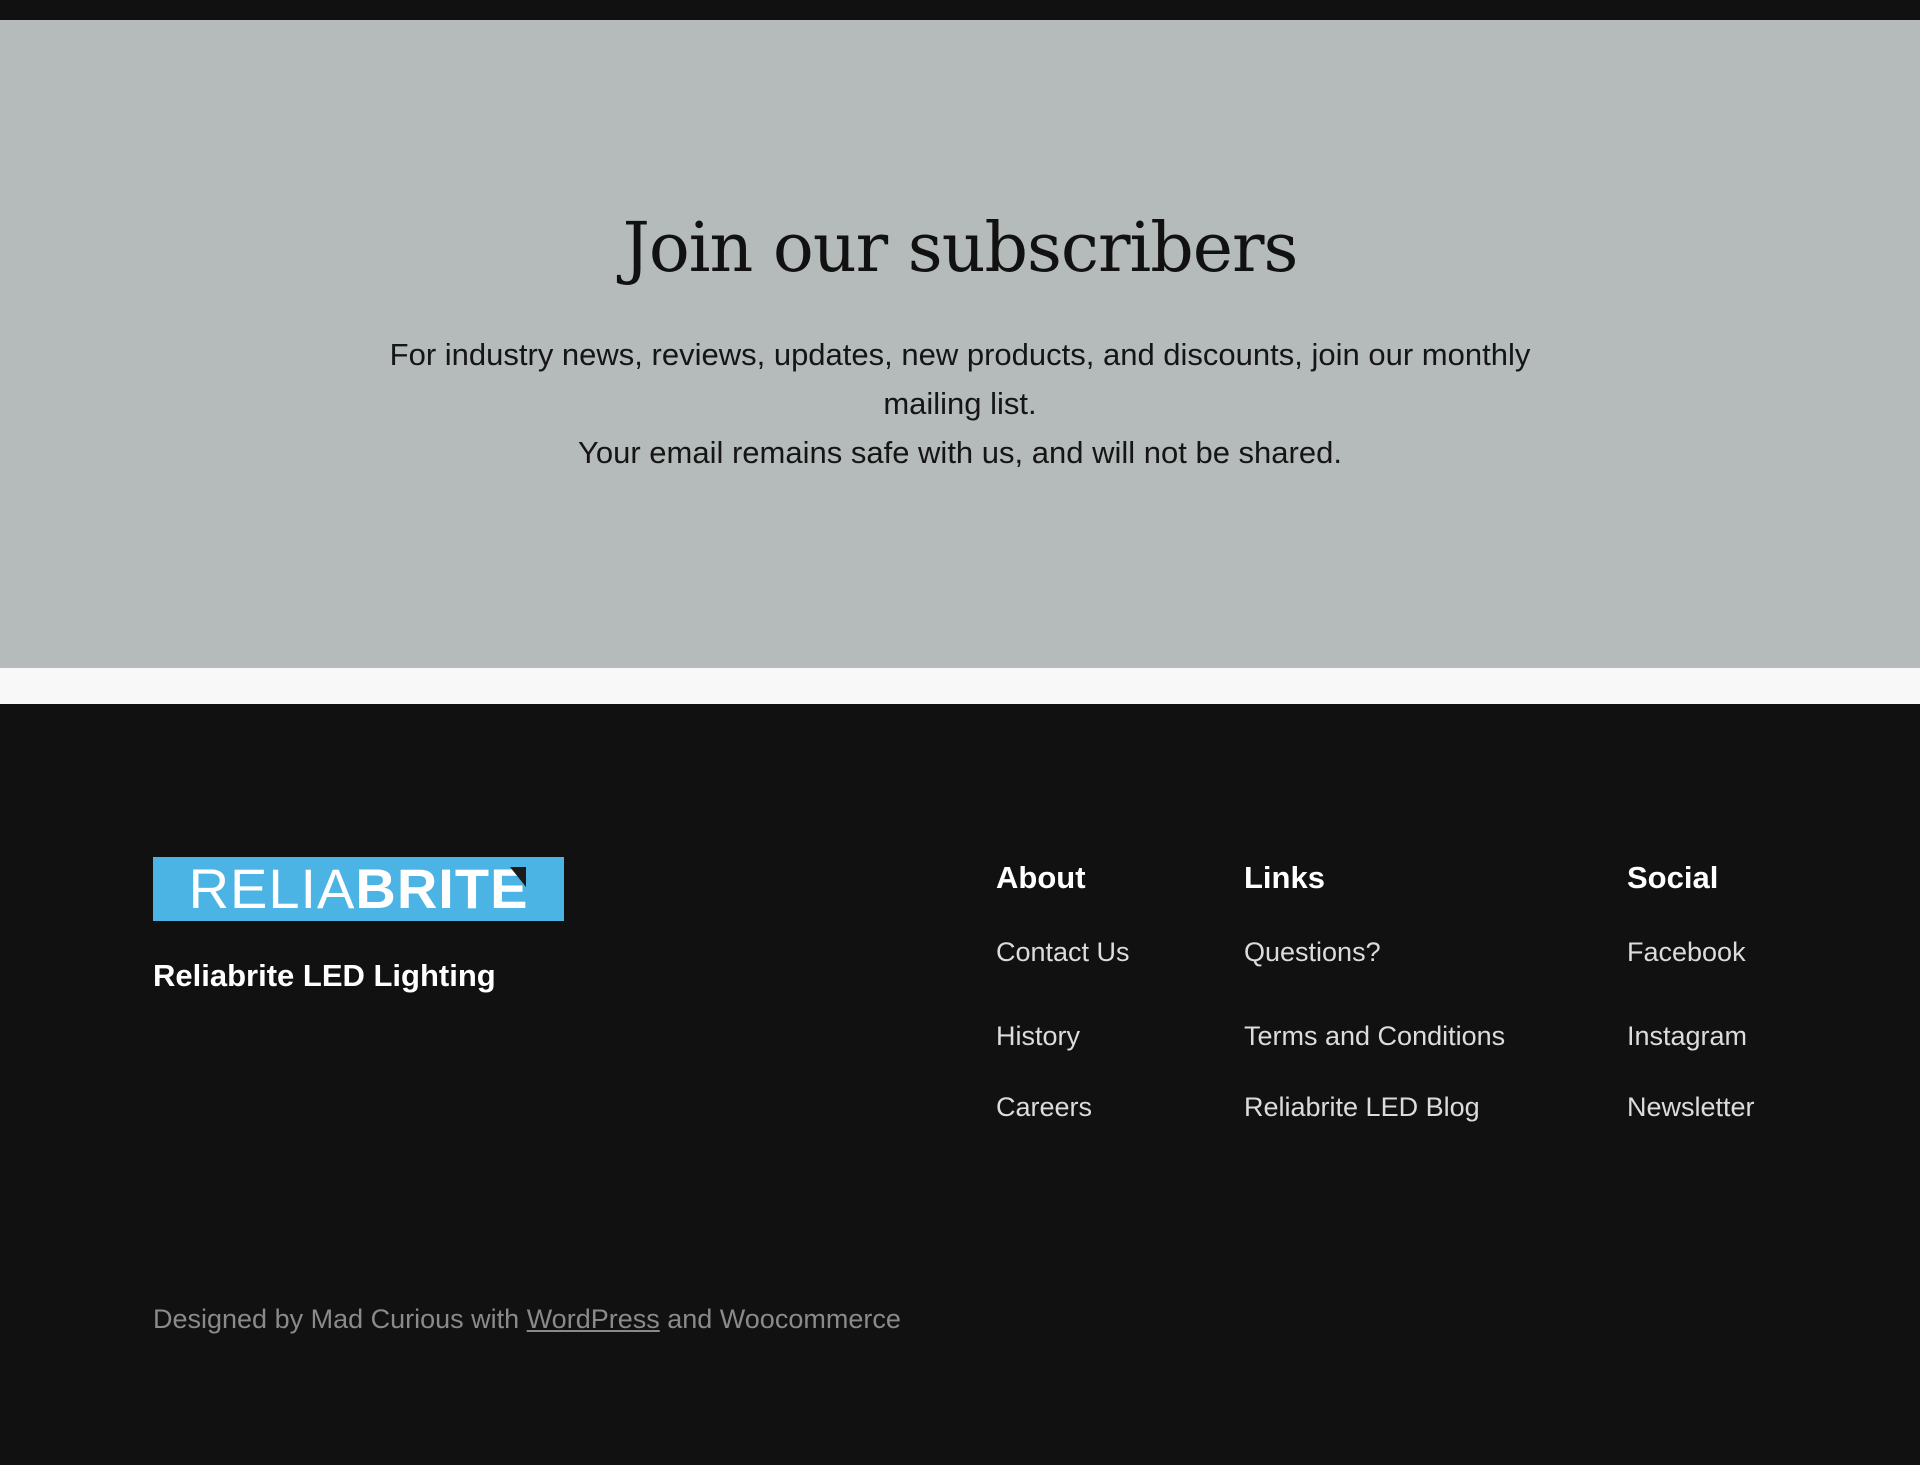 This screenshot has height=1465, width=1920. I want to click on subscribe-title: Join our subscribers, so click(960, 248).